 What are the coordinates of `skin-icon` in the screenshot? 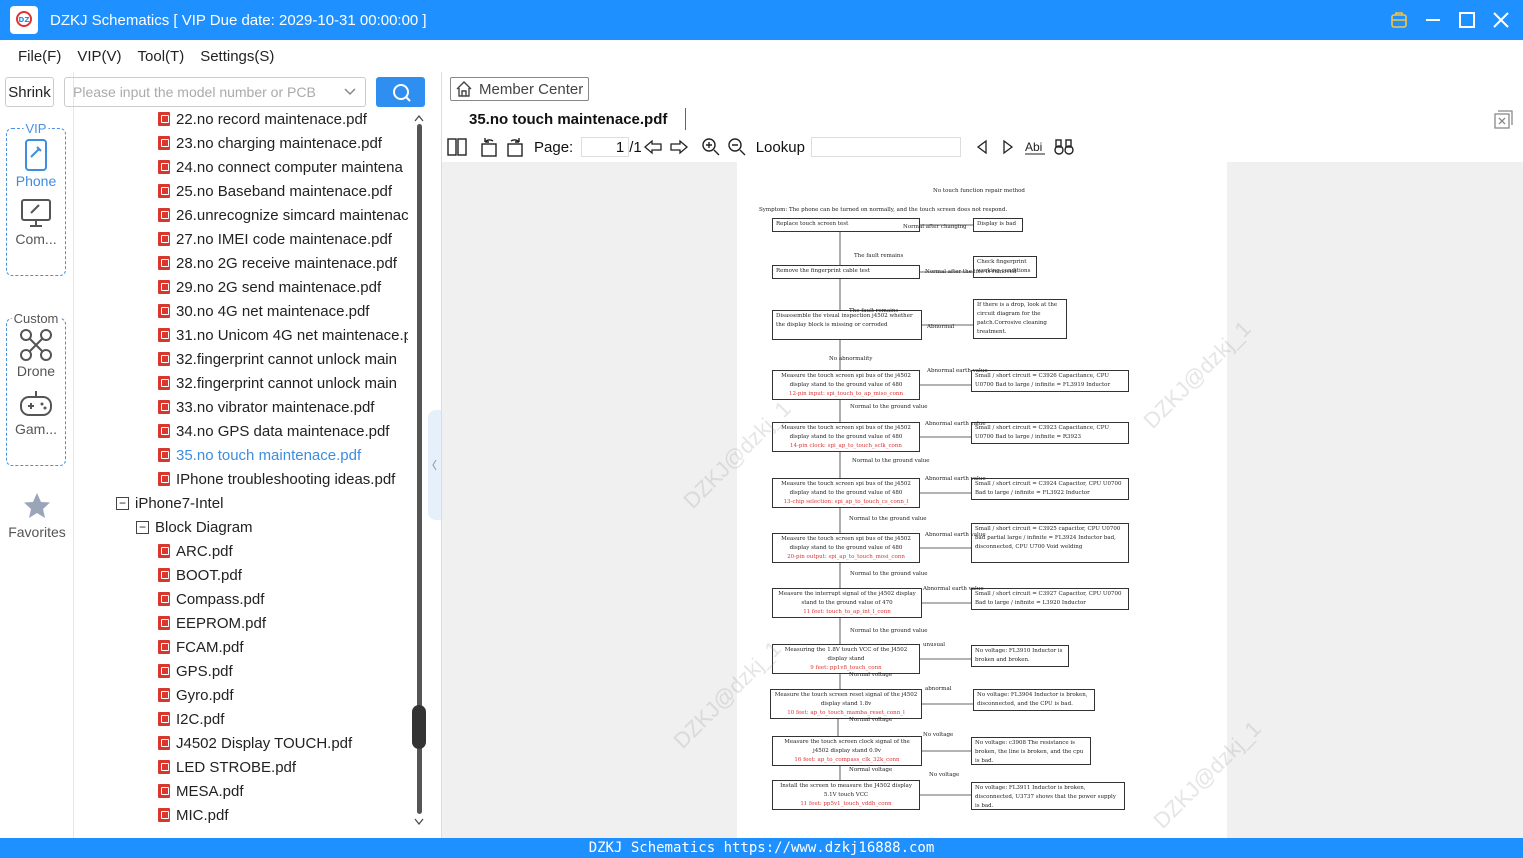 It's located at (1399, 20).